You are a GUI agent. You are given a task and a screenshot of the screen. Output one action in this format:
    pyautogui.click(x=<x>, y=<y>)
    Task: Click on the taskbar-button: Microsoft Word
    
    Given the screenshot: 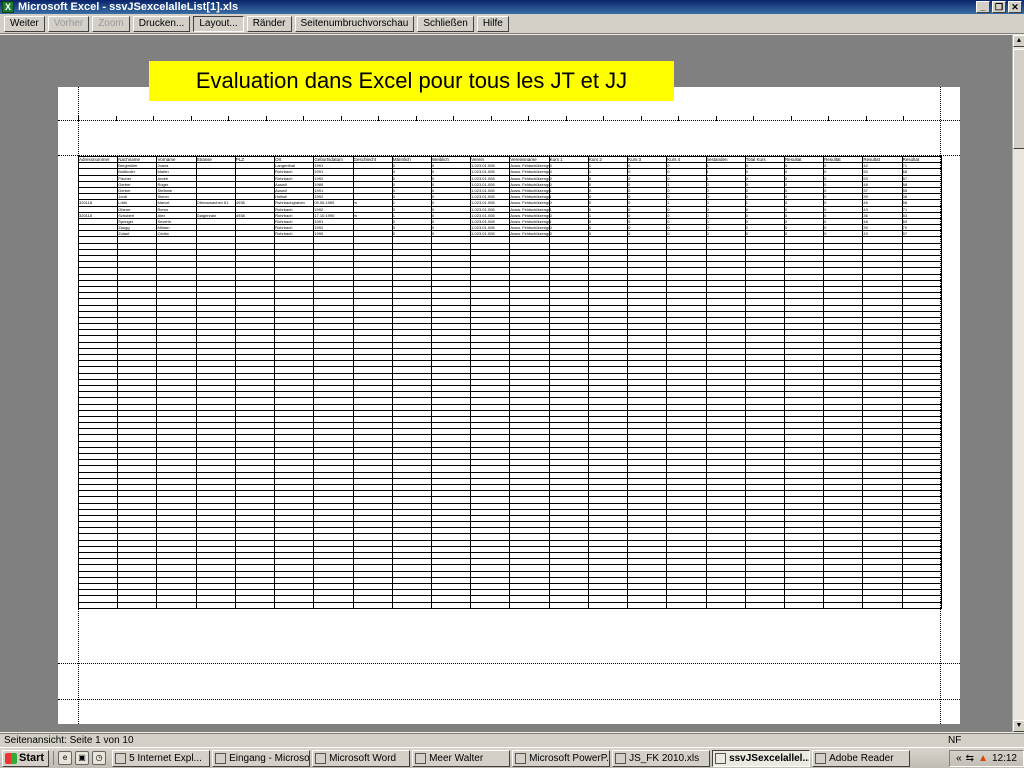 What is the action you would take?
    pyautogui.click(x=361, y=758)
    